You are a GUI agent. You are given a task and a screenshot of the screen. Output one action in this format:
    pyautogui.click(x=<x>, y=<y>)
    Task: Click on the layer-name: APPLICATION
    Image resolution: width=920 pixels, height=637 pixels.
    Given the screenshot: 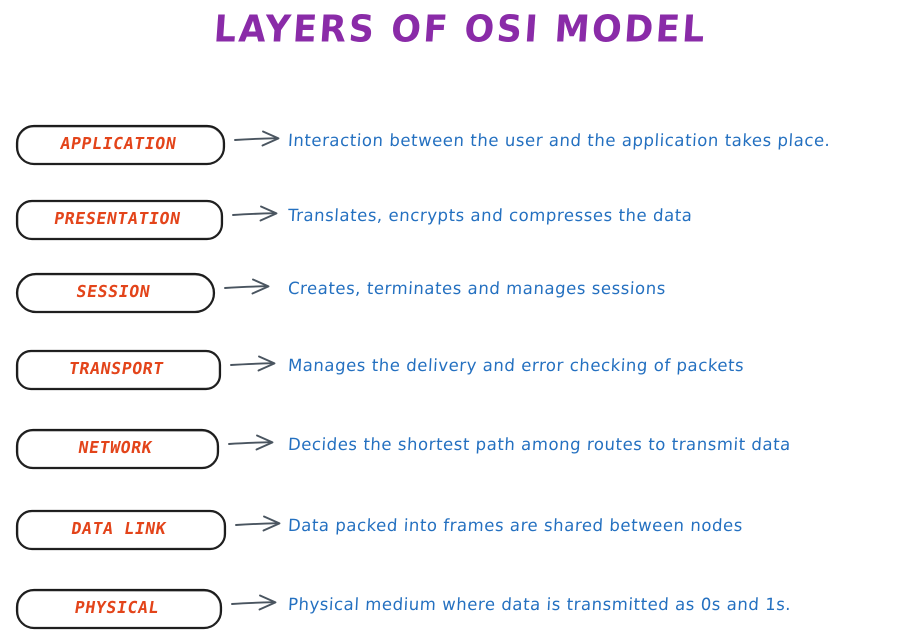 What is the action you would take?
    pyautogui.click(x=118, y=143)
    